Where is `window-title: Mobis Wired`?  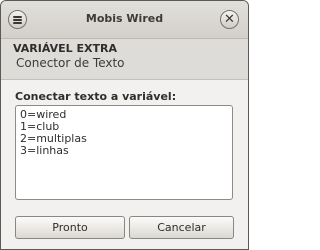
window-title: Mobis Wired is located at coordinates (124, 18).